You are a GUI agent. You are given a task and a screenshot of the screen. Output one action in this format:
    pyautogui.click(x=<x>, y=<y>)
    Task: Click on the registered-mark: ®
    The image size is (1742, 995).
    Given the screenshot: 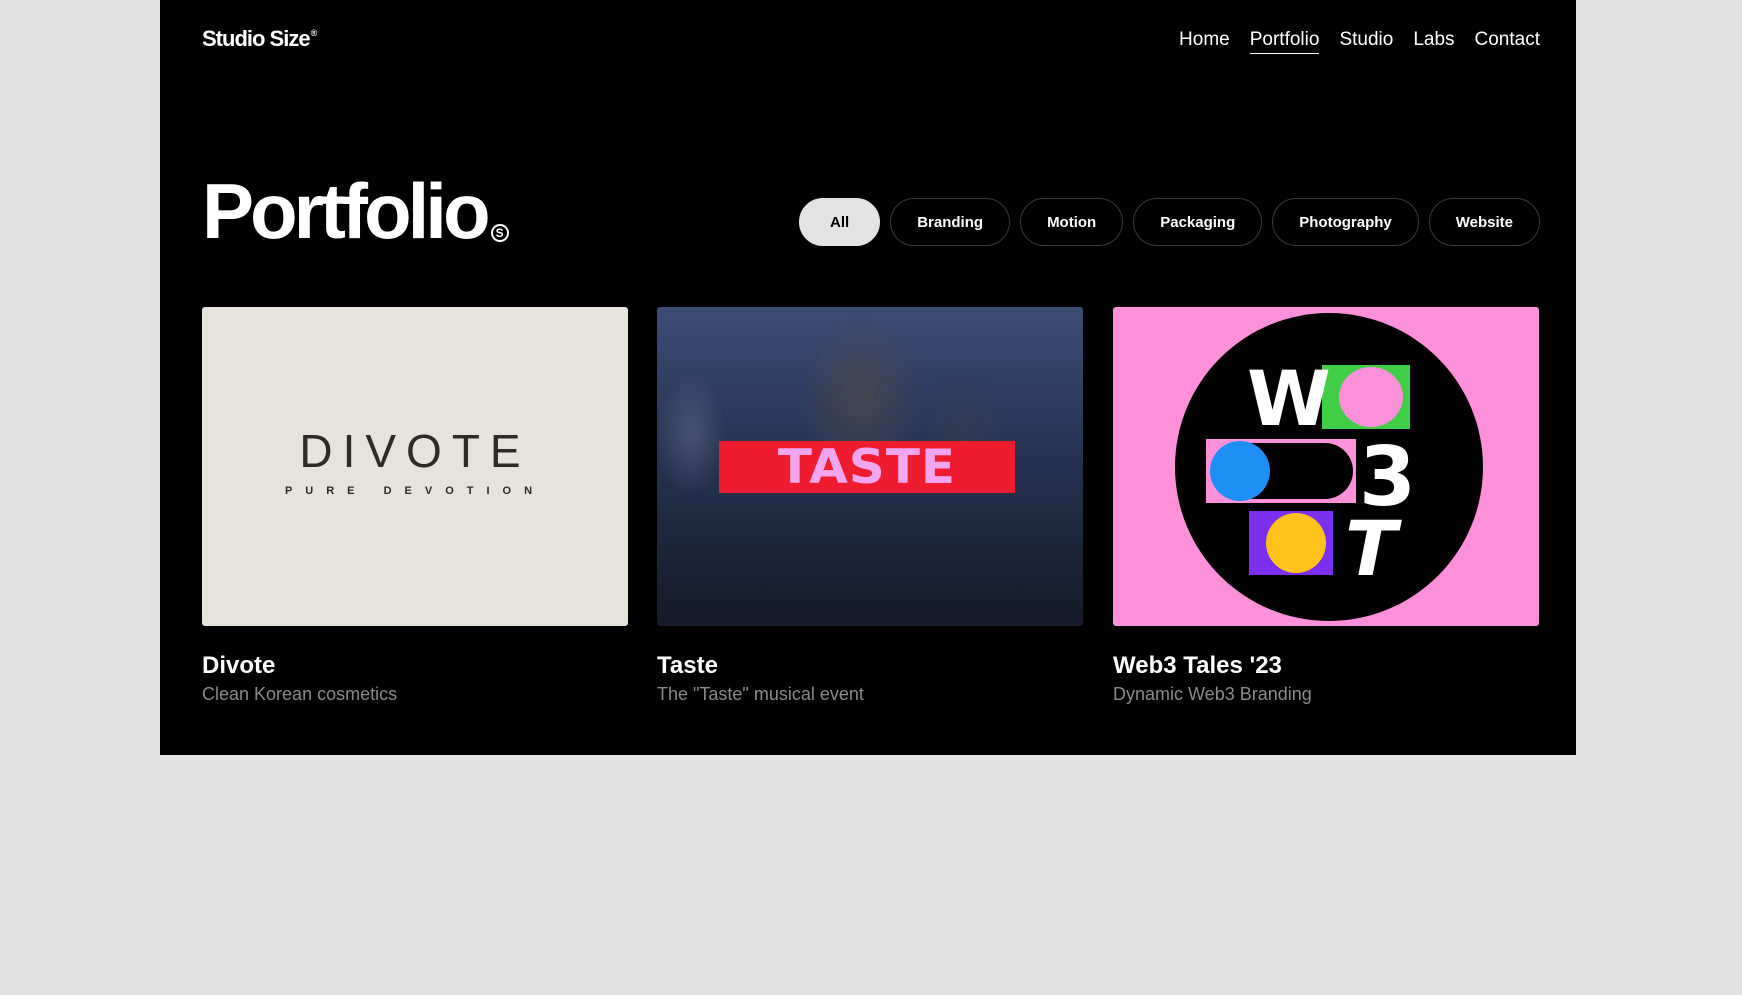 What is the action you would take?
    pyautogui.click(x=314, y=32)
    